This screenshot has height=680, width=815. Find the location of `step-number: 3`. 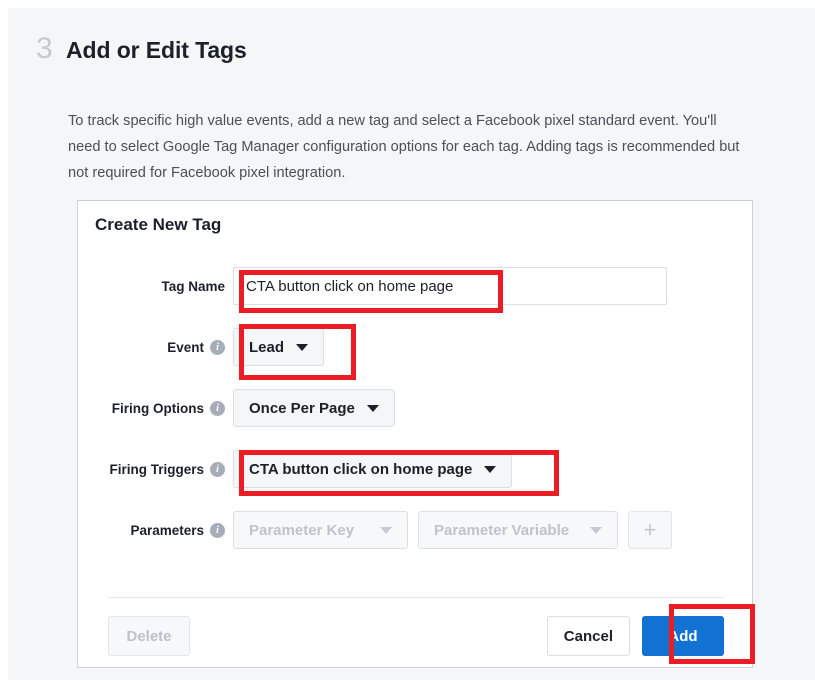

step-number: 3 is located at coordinates (44, 48).